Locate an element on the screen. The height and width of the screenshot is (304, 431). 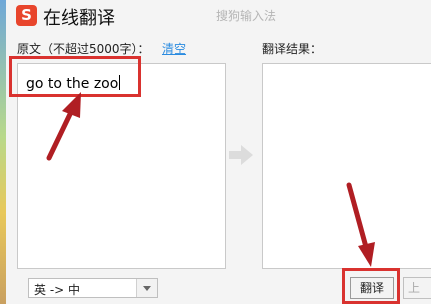
language-select: 英 -> 中 is located at coordinates (93, 288).